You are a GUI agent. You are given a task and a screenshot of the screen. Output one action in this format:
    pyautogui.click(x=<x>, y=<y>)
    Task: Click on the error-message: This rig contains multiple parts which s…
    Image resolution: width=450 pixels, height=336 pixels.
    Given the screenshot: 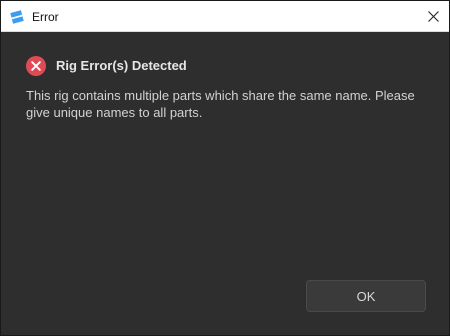 What is the action you would take?
    pyautogui.click(x=220, y=104)
    